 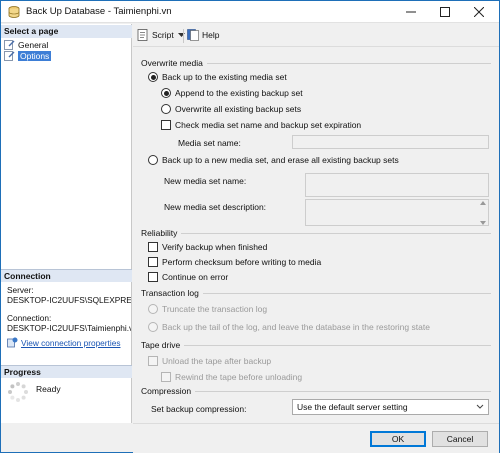 I want to click on backup-compression-label: Set backup compression:, so click(x=199, y=409).